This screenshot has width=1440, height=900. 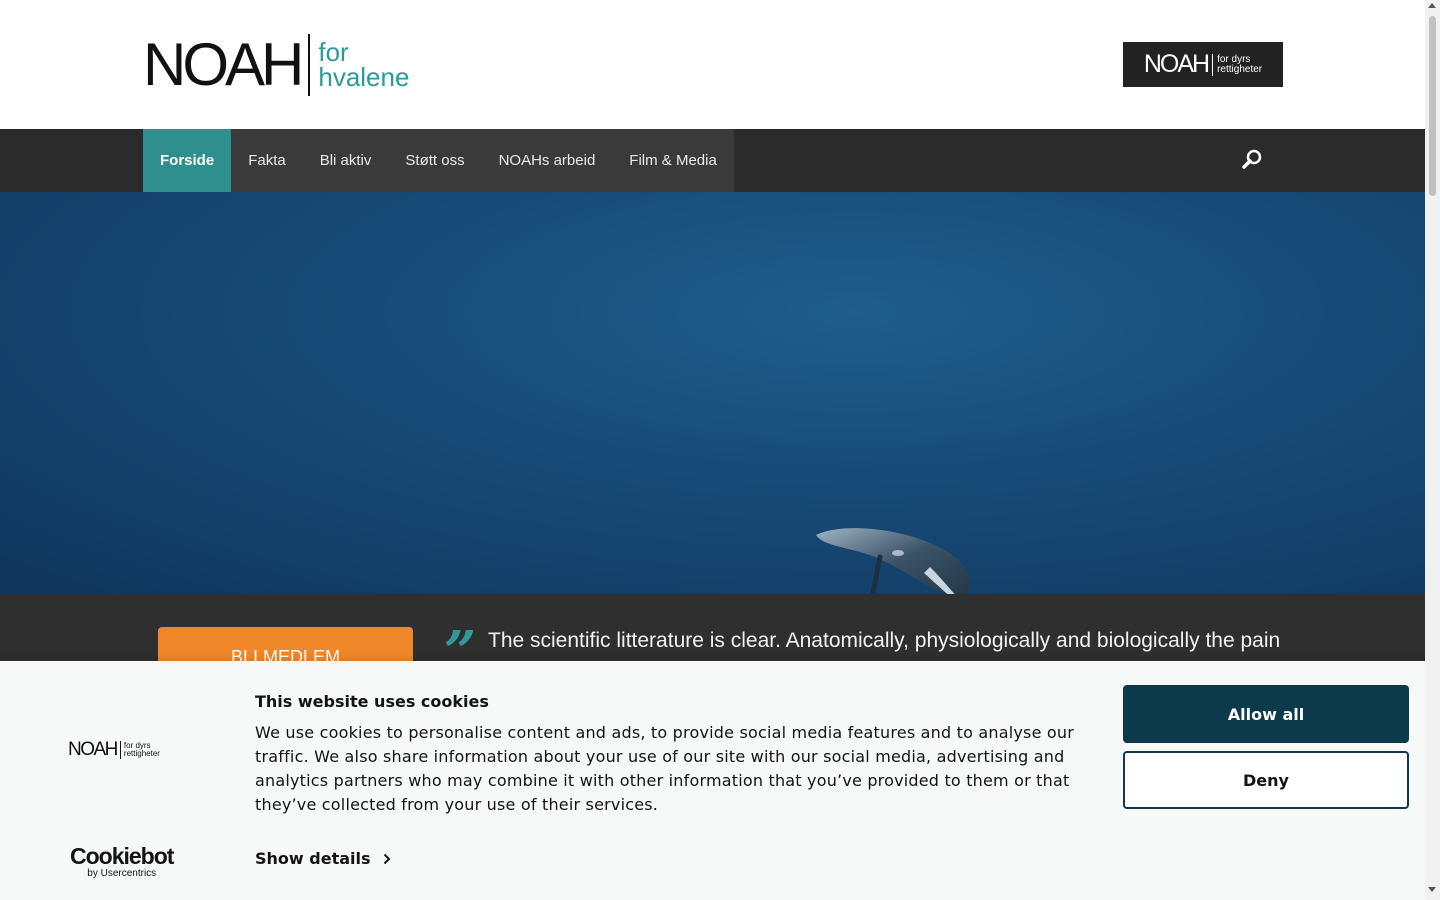 I want to click on nav-item-bli-aktiv: Bli aktiv, so click(x=346, y=160).